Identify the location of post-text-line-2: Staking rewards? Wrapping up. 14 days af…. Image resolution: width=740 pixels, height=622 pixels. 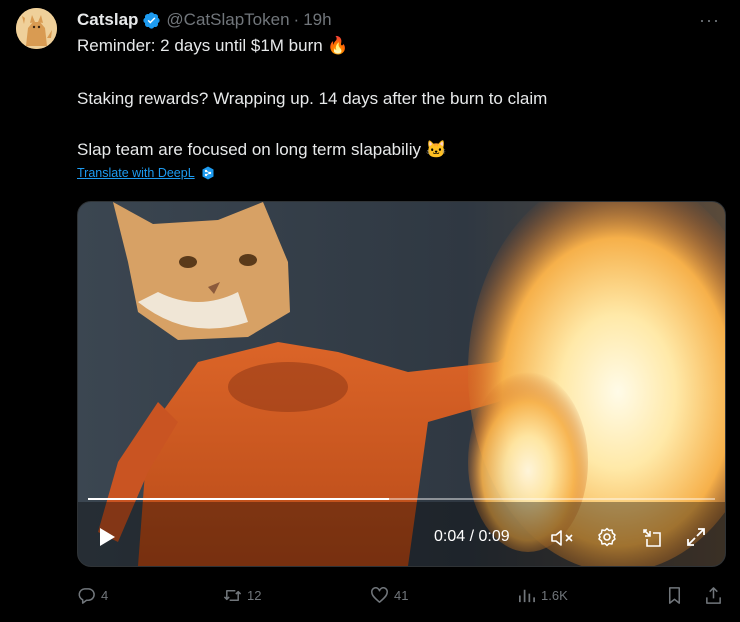
(312, 98).